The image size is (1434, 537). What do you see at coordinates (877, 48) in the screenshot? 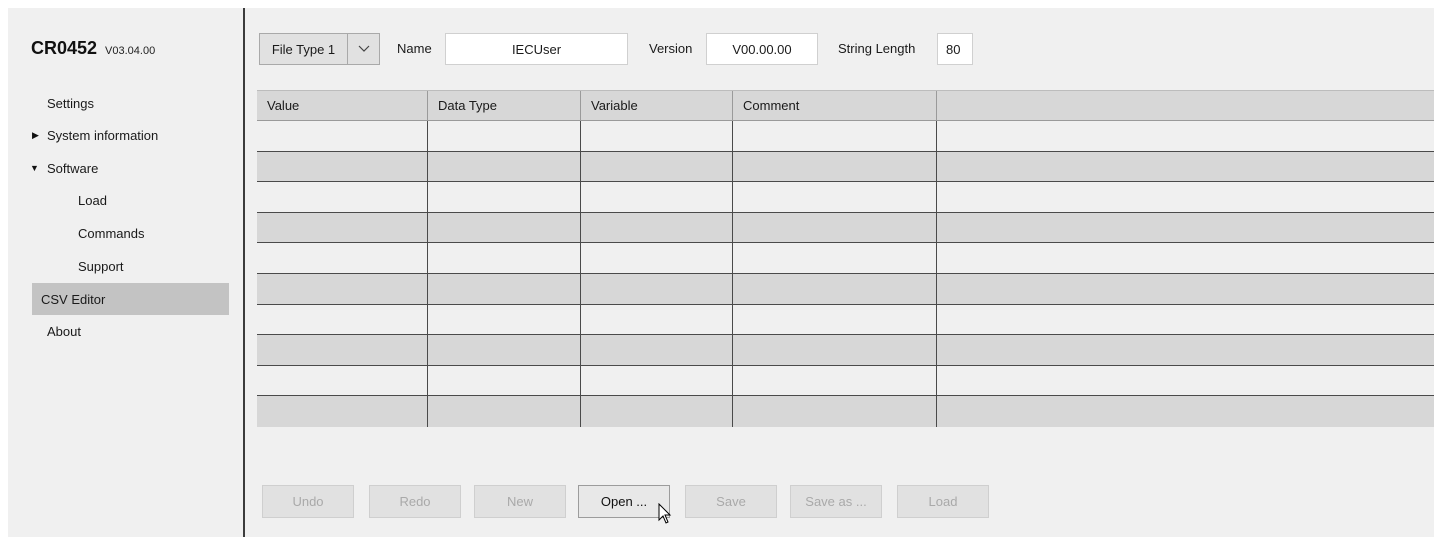
I see `string-length-label: String Length` at bounding box center [877, 48].